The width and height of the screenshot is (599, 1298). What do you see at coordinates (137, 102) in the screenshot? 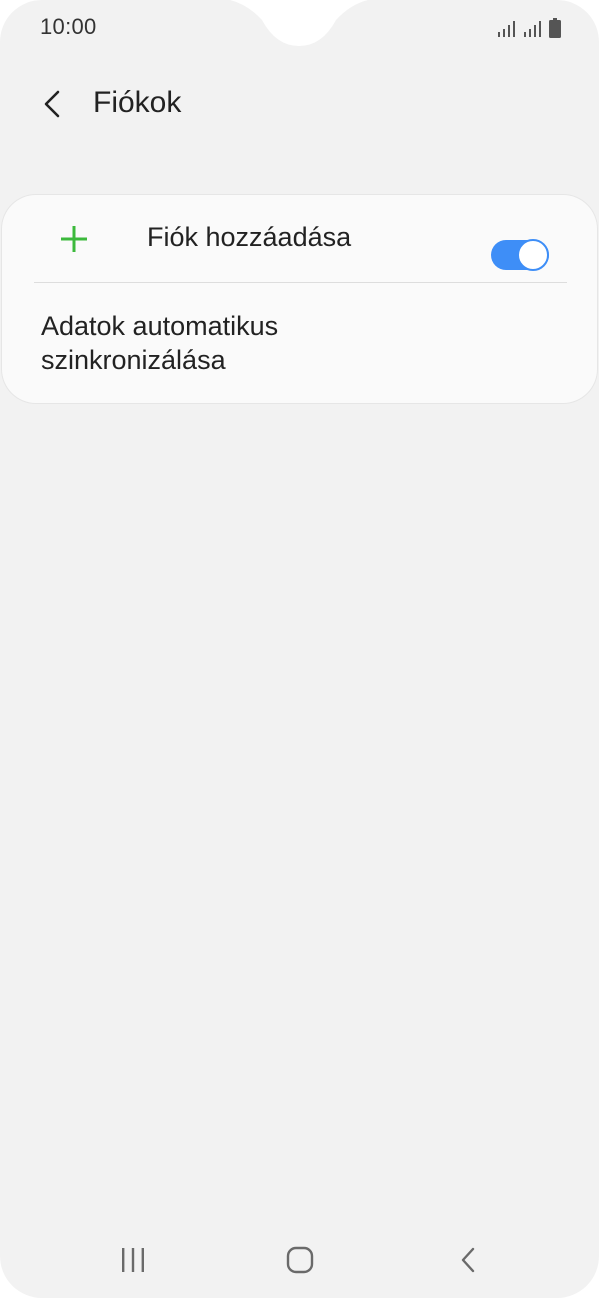
I see `page-title: Fiókok` at bounding box center [137, 102].